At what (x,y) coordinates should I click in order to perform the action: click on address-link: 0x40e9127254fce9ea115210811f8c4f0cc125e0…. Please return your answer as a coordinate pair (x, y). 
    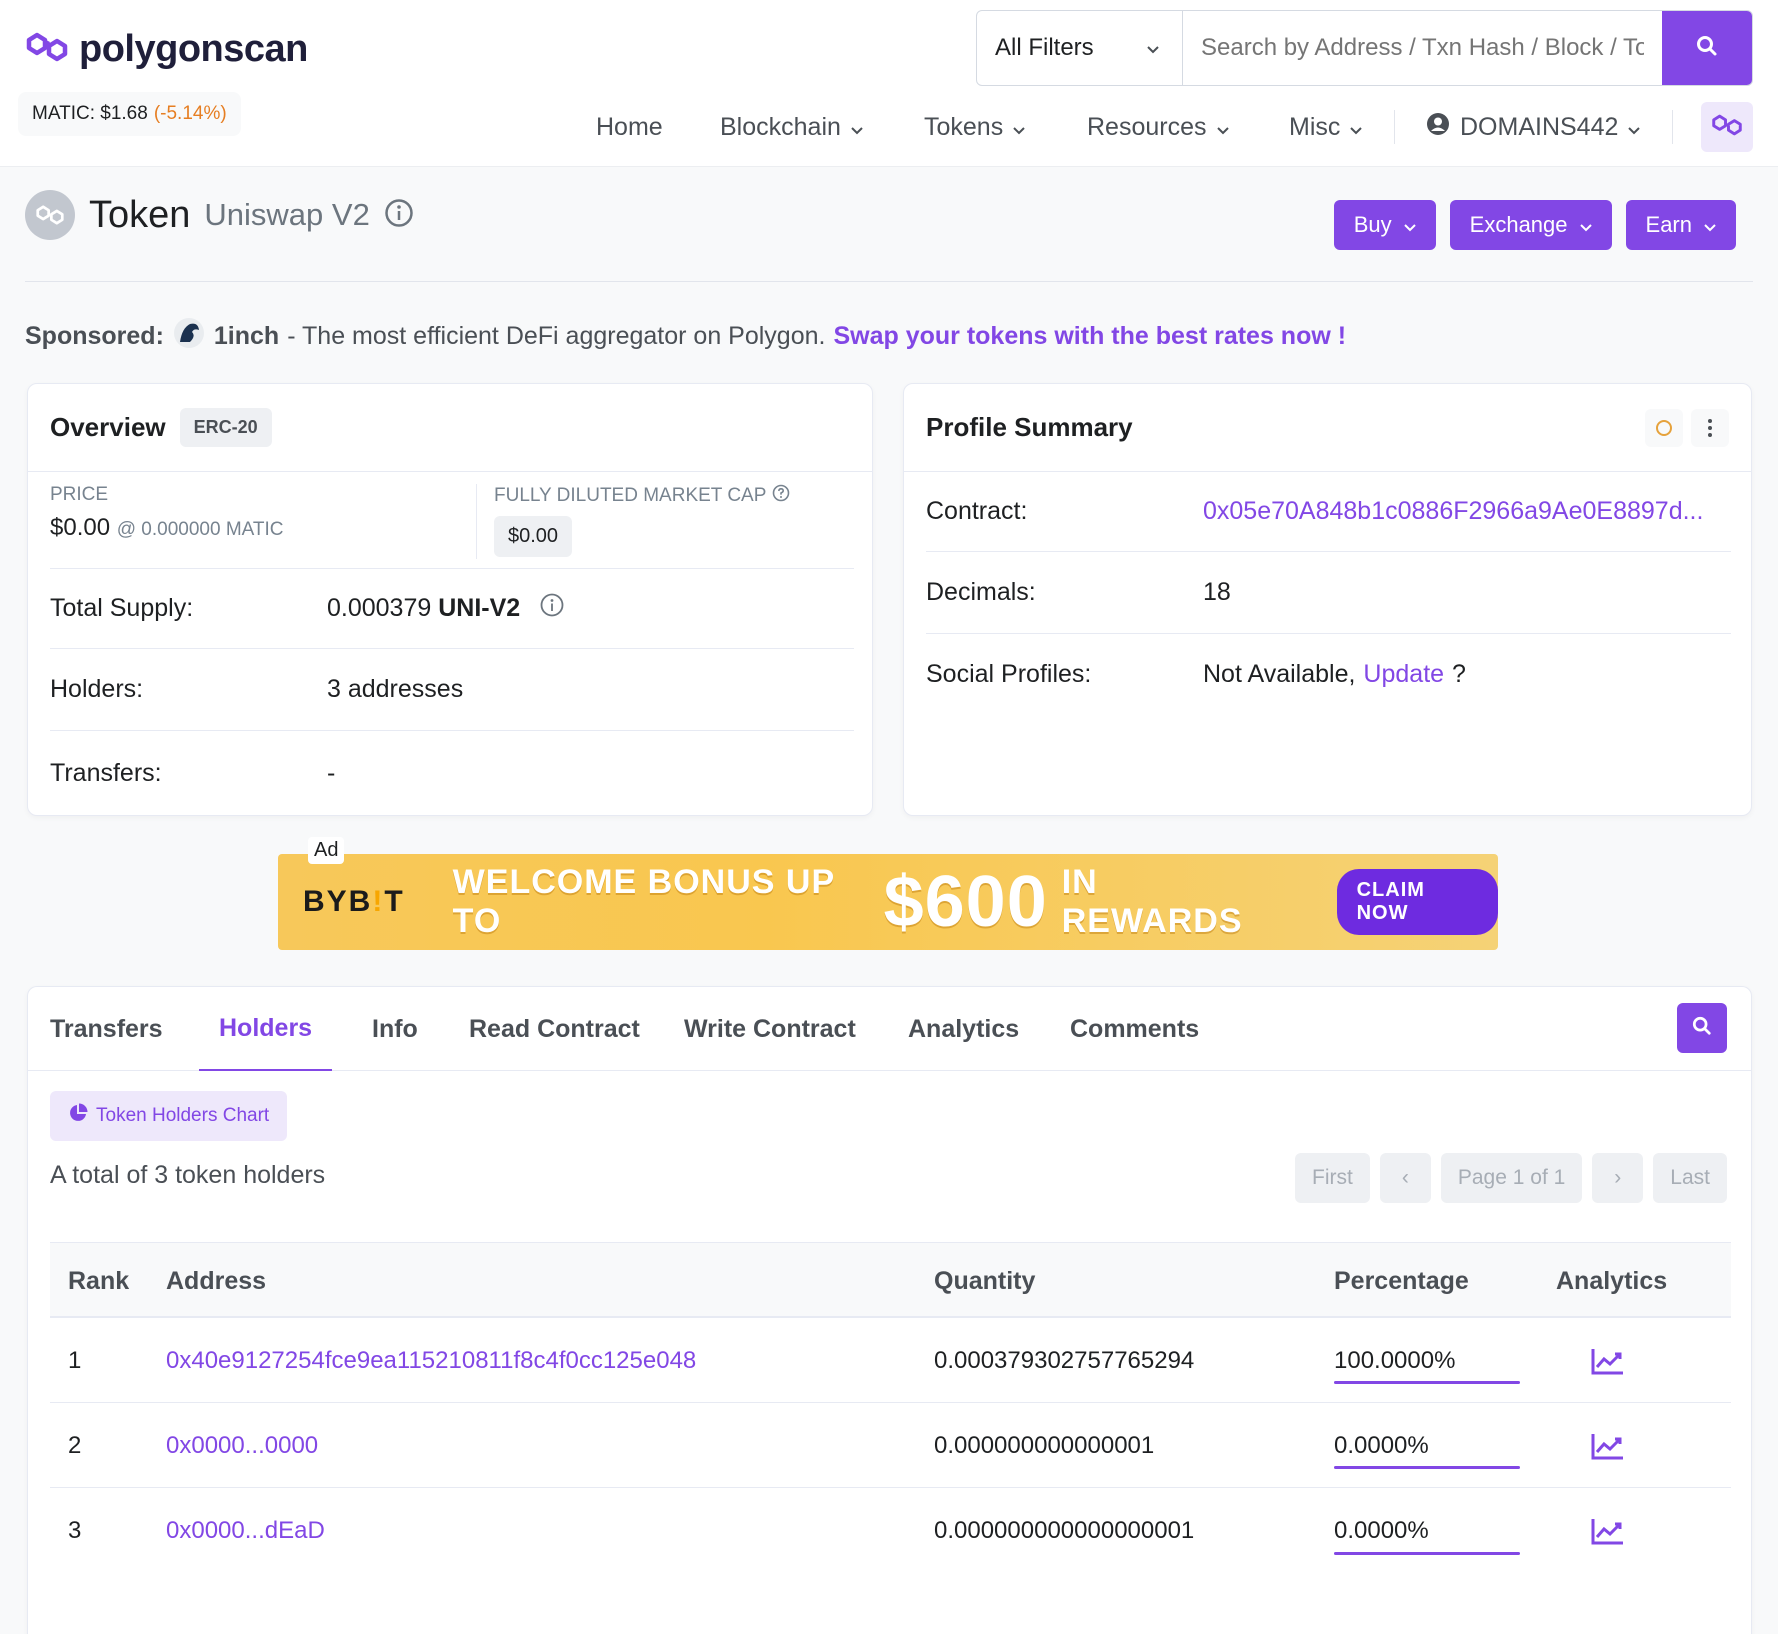
    Looking at the image, I should click on (431, 1360).